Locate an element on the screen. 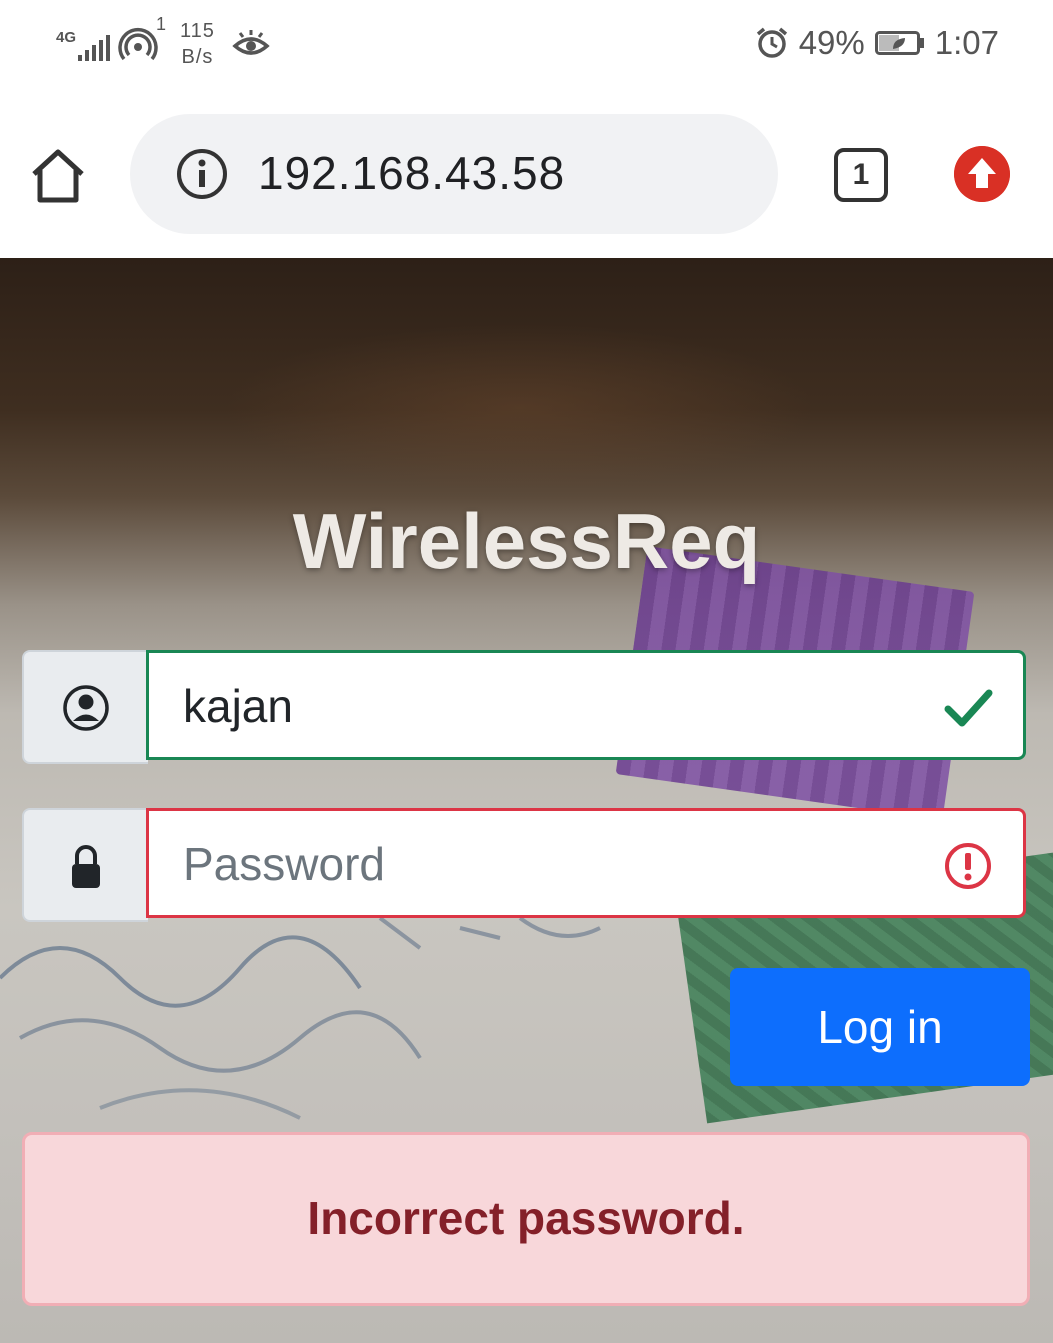 The width and height of the screenshot is (1053, 1343). lock-icon is located at coordinates (86, 866).